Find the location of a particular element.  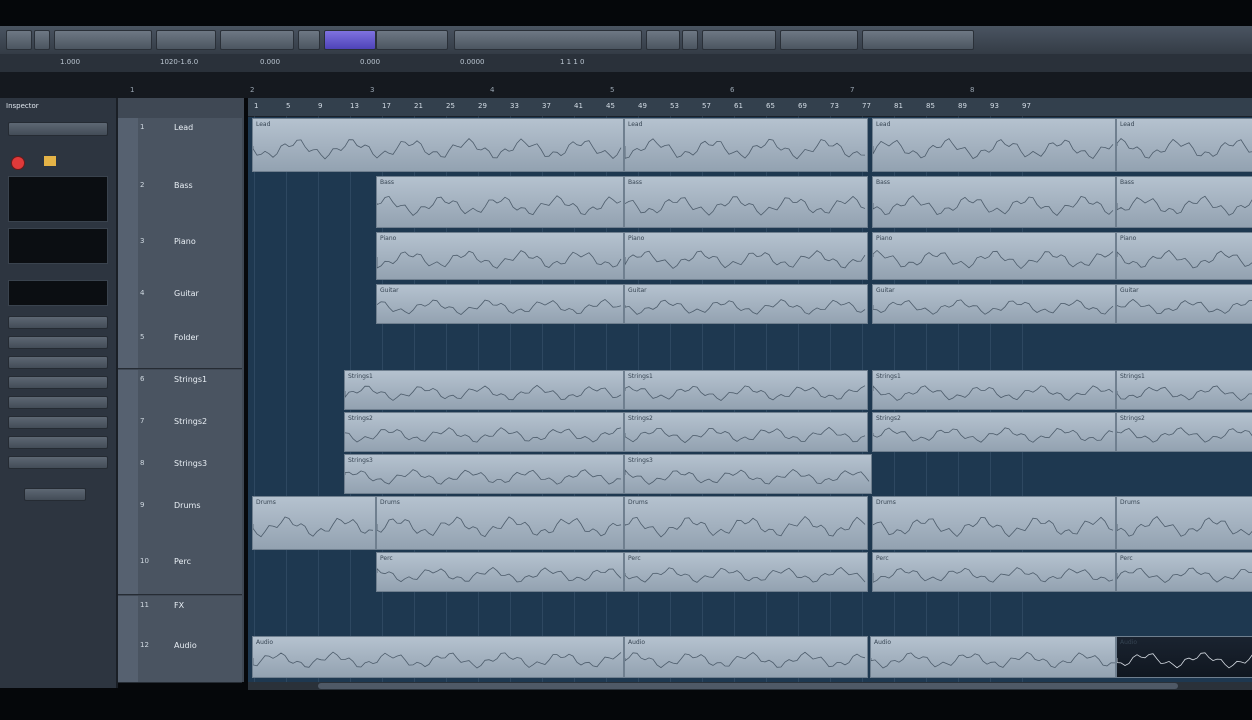

track-header: 4 Guitar is located at coordinates (180, 306).